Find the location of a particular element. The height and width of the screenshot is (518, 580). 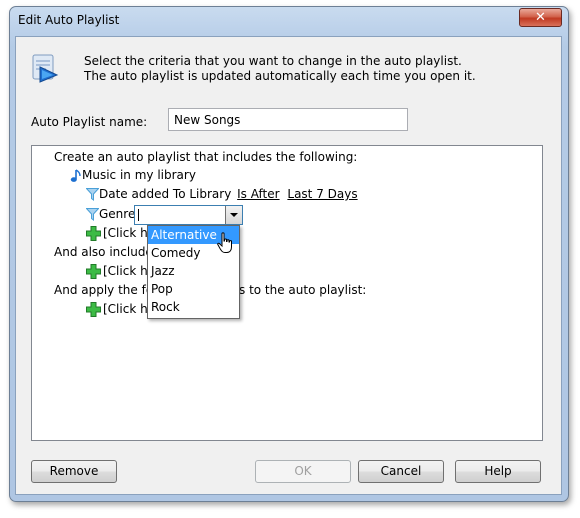

music-note-icon is located at coordinates (75, 175).